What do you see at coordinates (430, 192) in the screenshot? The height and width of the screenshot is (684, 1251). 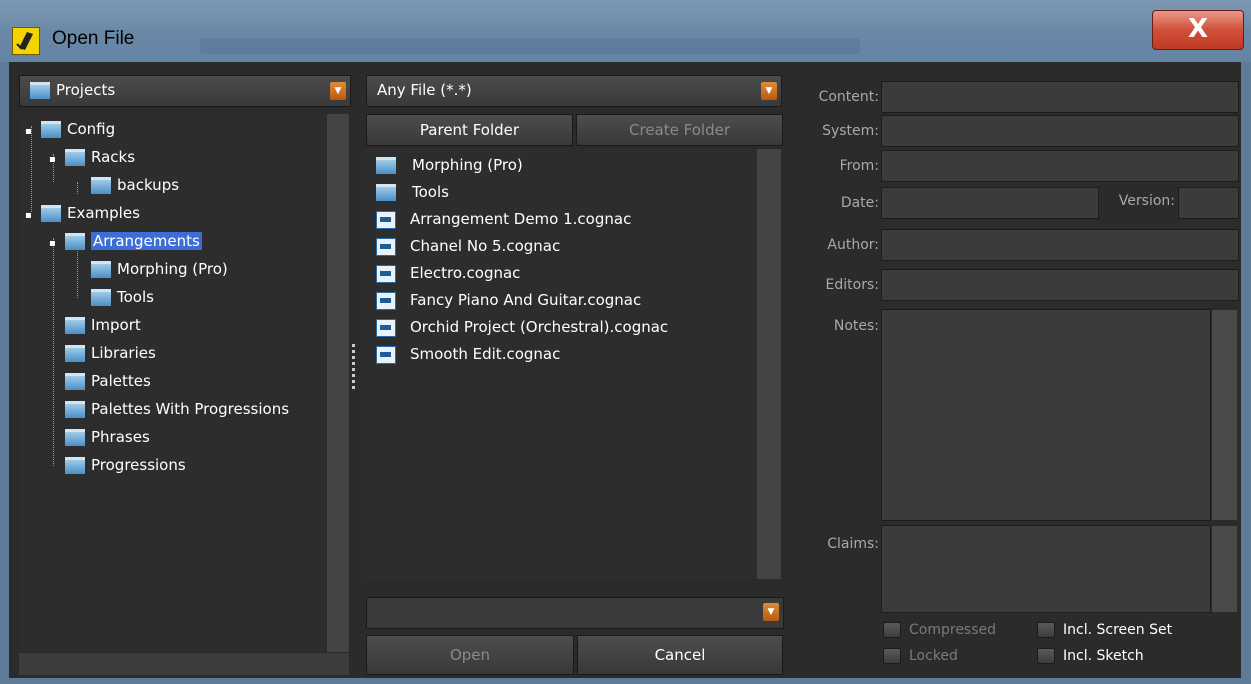 I see `file-name: Tools` at bounding box center [430, 192].